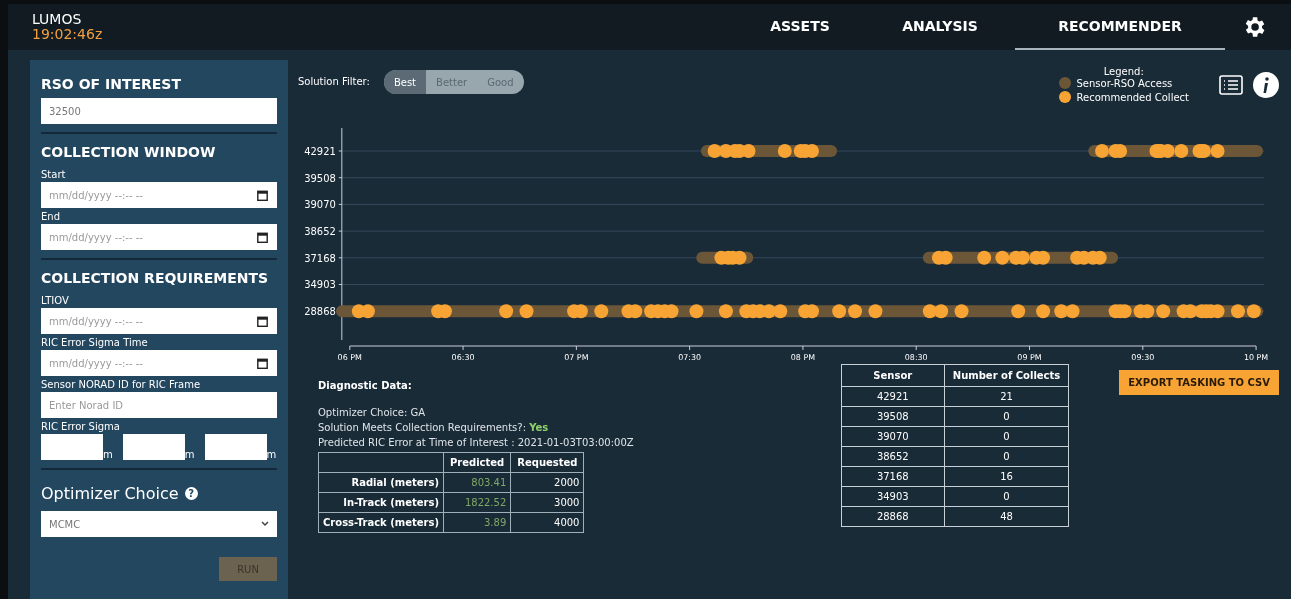 This screenshot has width=1291, height=599. What do you see at coordinates (940, 27) in the screenshot?
I see `nav-tab: ANALYSIS` at bounding box center [940, 27].